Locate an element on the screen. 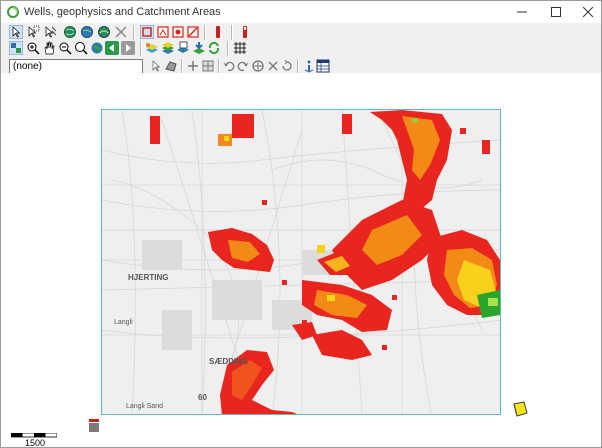 The width and height of the screenshot is (602, 448). full-extent-globe-icon is located at coordinates (97, 48).